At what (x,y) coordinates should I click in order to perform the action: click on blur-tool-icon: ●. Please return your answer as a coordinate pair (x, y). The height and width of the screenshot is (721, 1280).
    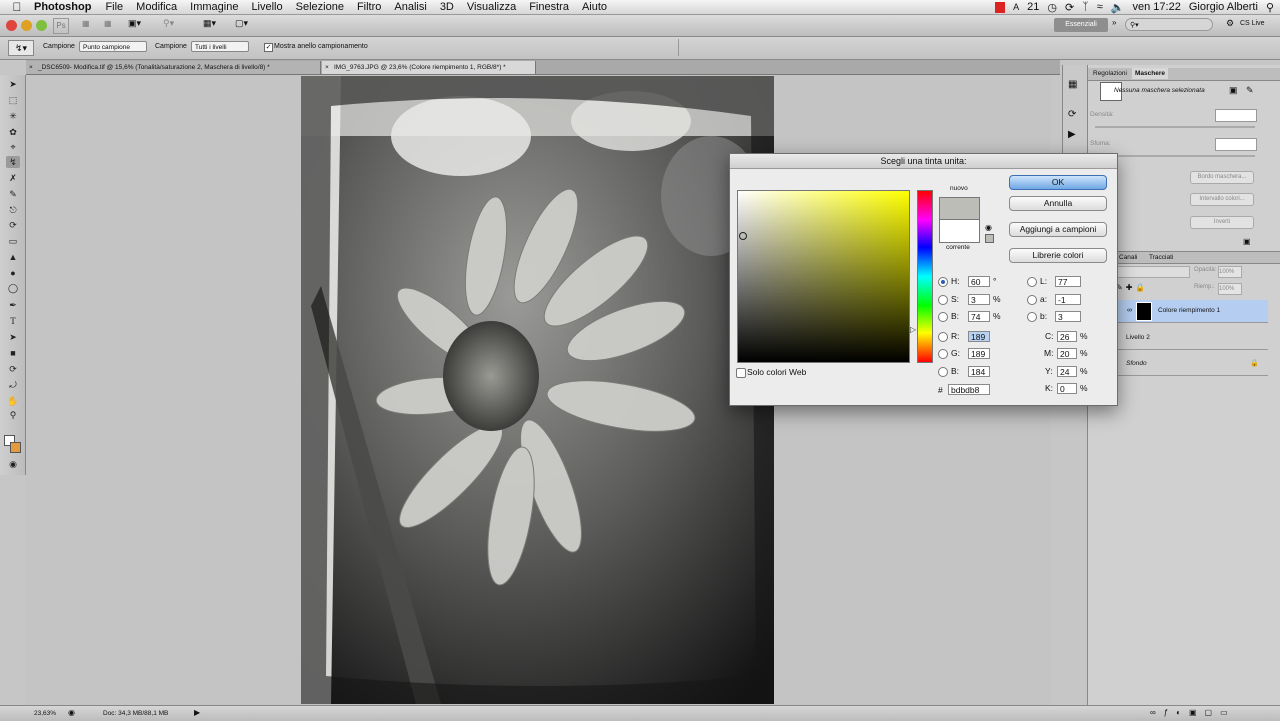
    Looking at the image, I should click on (13, 273).